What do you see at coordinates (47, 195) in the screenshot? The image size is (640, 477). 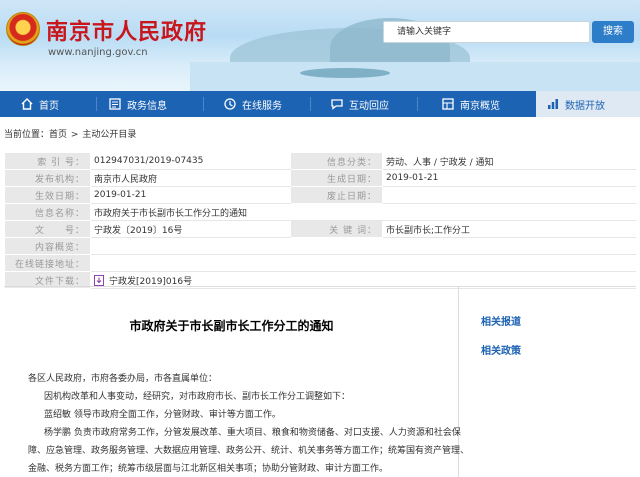 I see `effective-label: 生效日期：` at bounding box center [47, 195].